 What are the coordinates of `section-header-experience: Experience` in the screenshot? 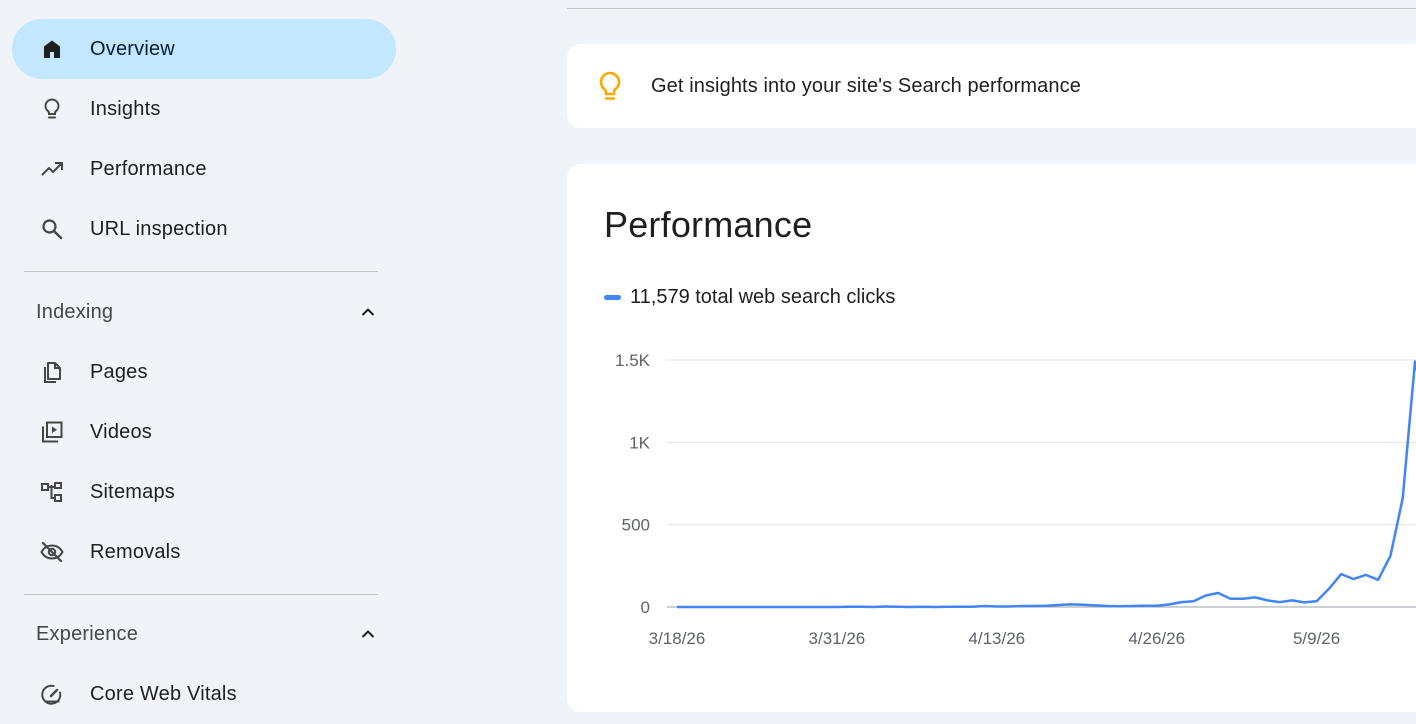 It's located at (204, 634).